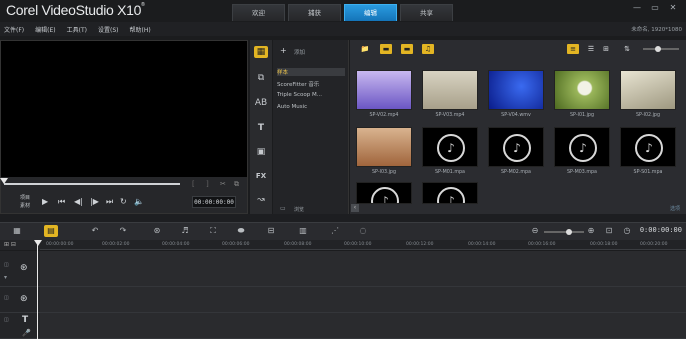  I want to click on preview-window, so click(124, 109).